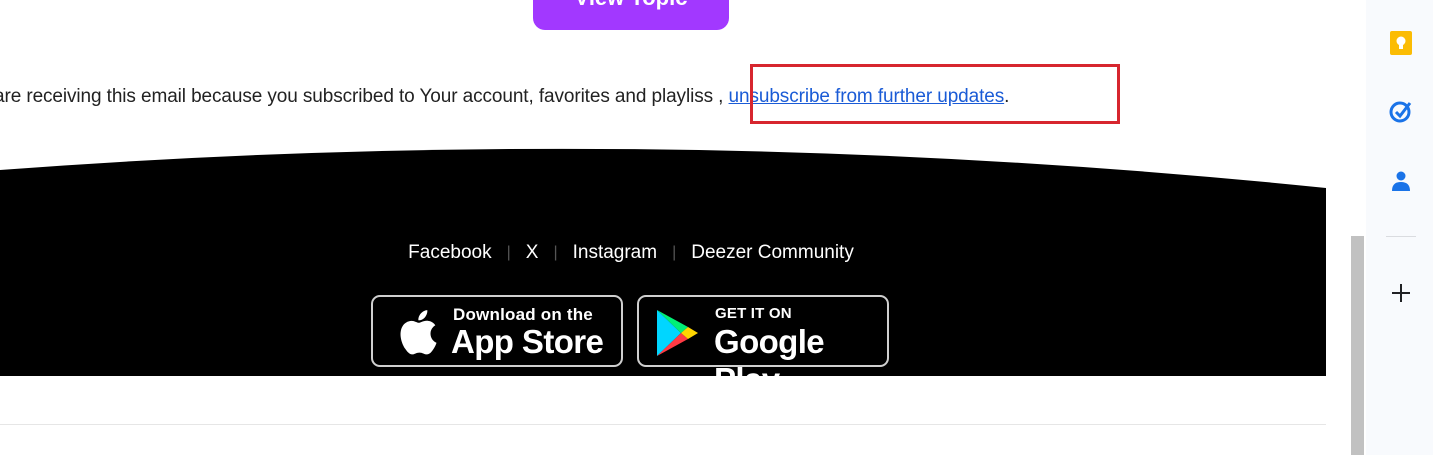 The image size is (1433, 455). I want to click on view-topic-button: View Topic, so click(631, 15).